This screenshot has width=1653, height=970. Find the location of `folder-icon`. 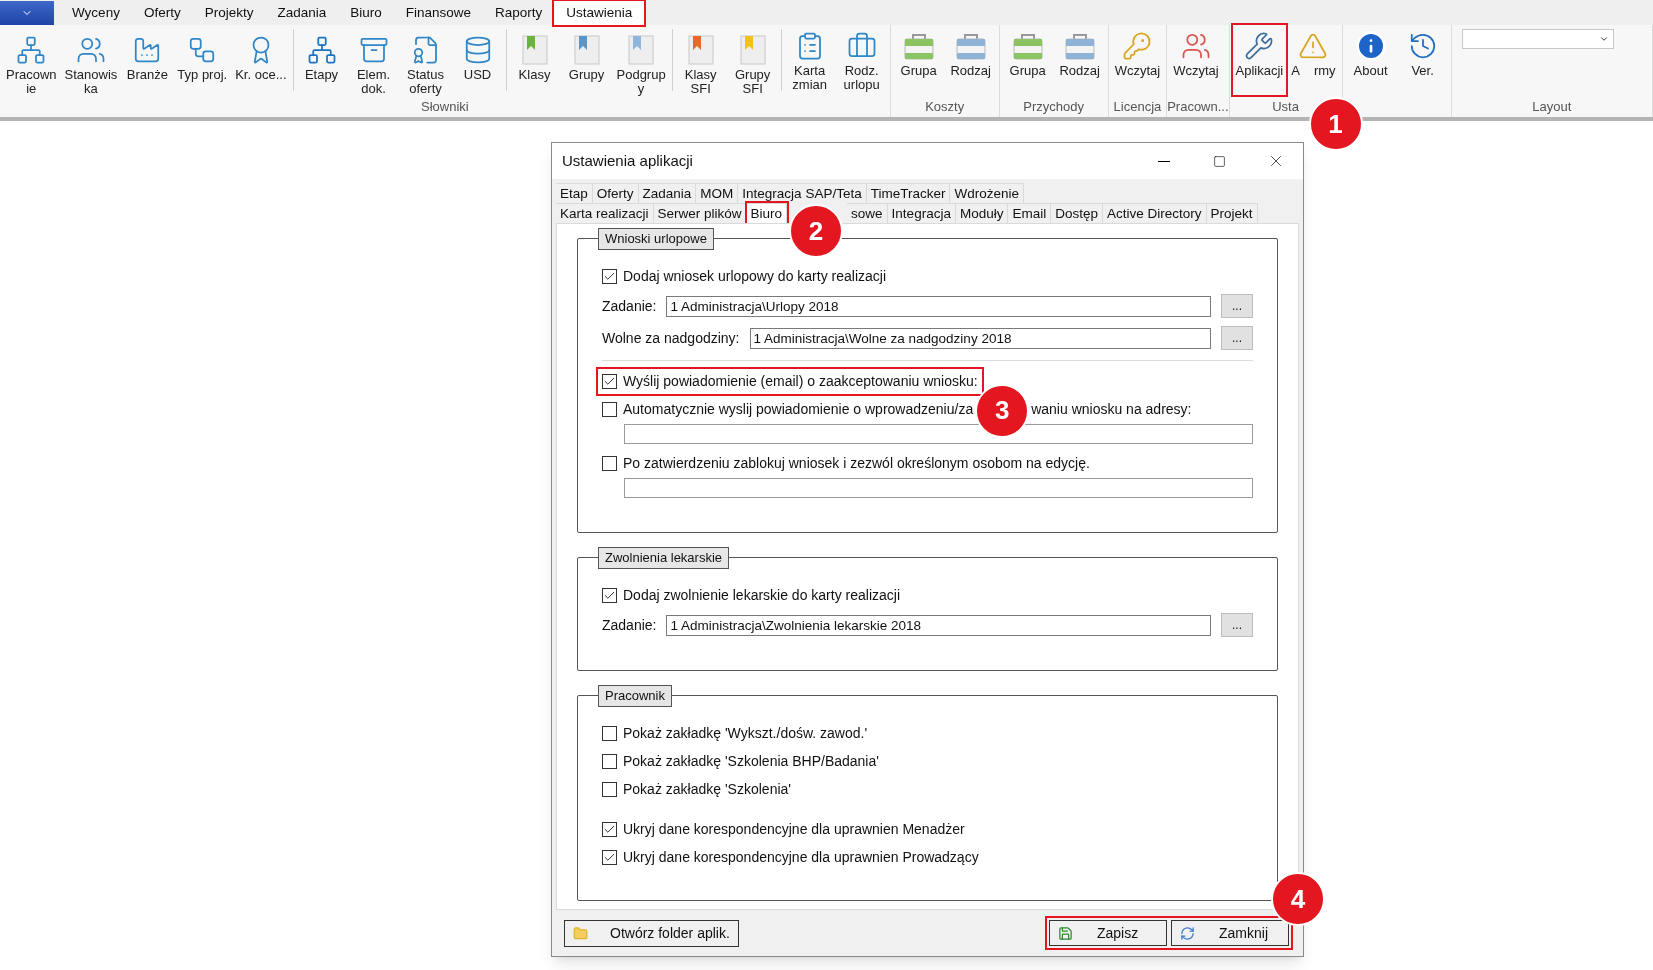

folder-icon is located at coordinates (580, 933).